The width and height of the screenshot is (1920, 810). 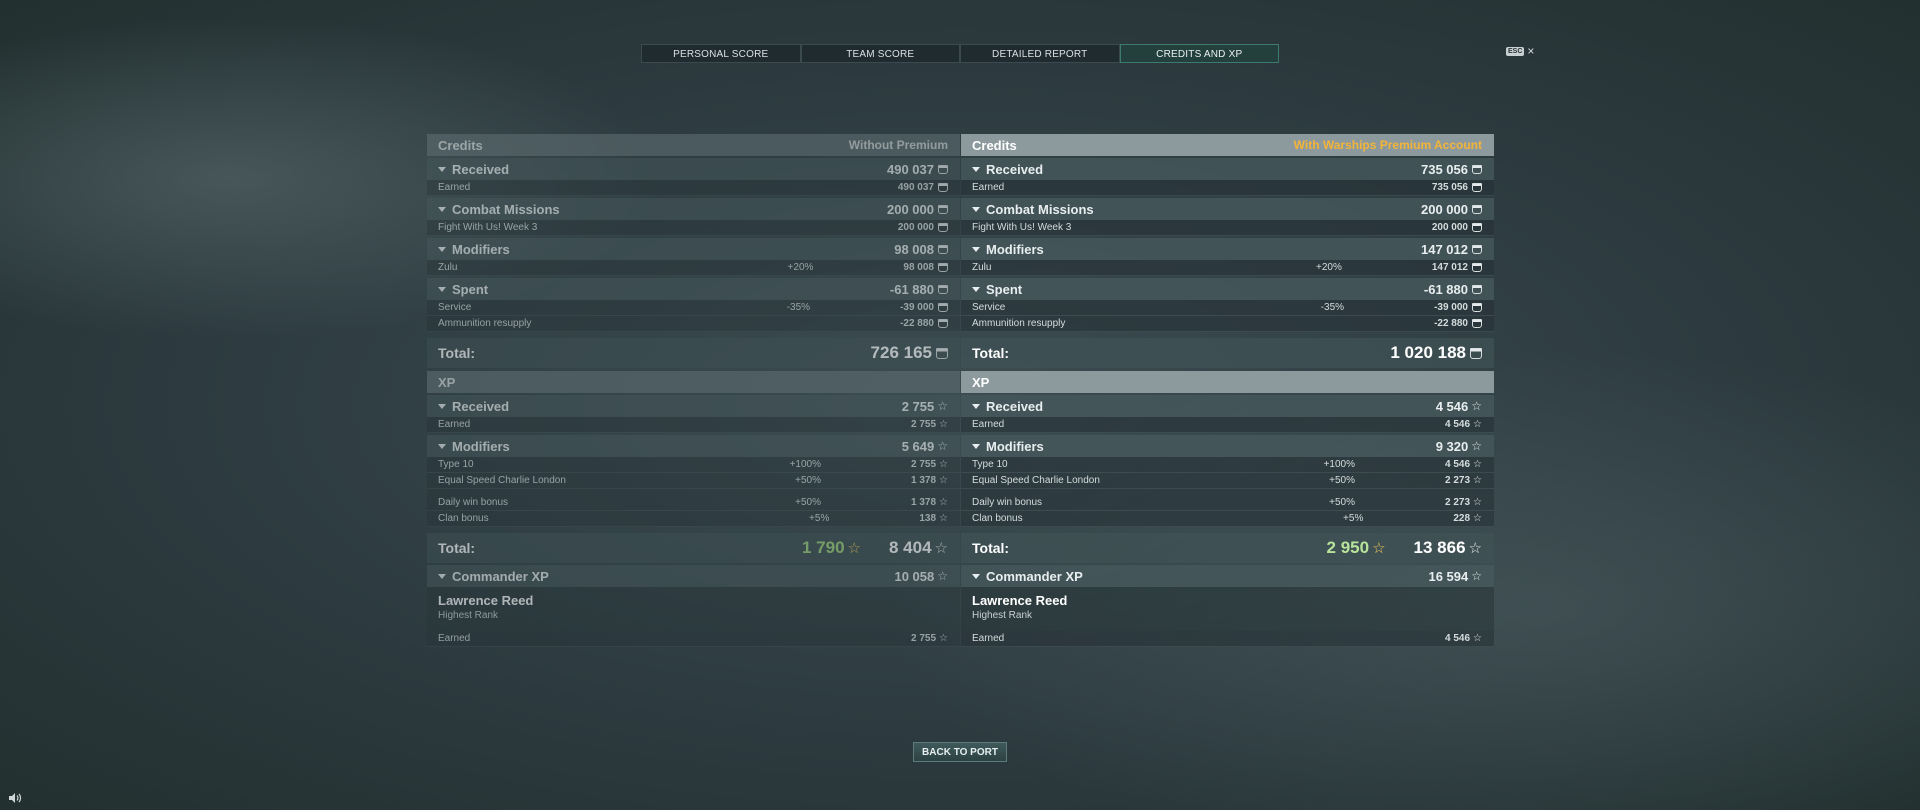 I want to click on xp-modifier-row: Clan bonus +5% 228 ☆, so click(x=1227, y=519).